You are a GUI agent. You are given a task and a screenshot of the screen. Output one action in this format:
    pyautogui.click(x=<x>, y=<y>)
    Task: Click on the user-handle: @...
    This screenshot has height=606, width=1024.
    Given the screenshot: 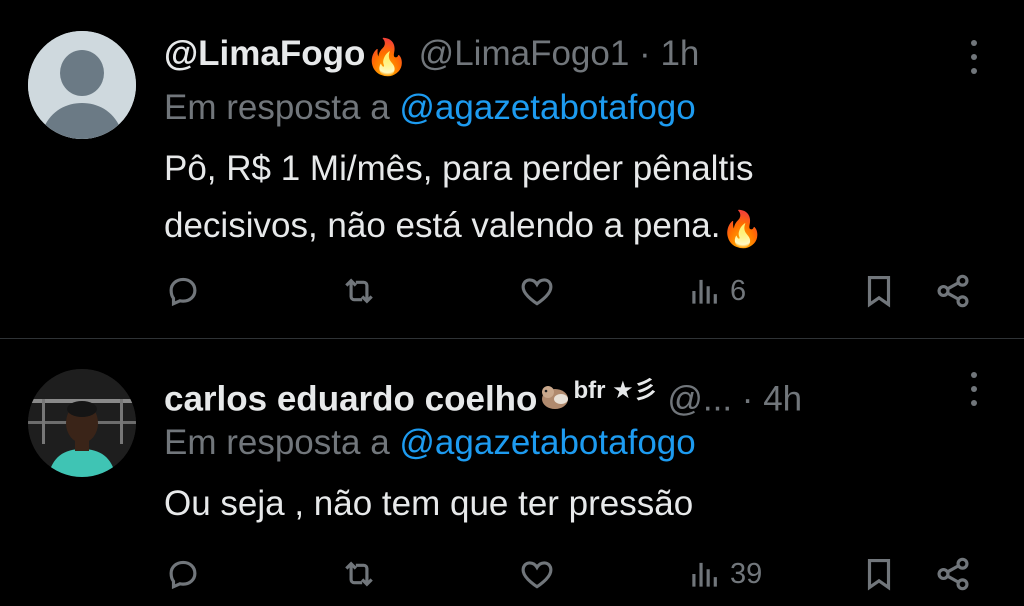 What is the action you would take?
    pyautogui.click(x=699, y=399)
    